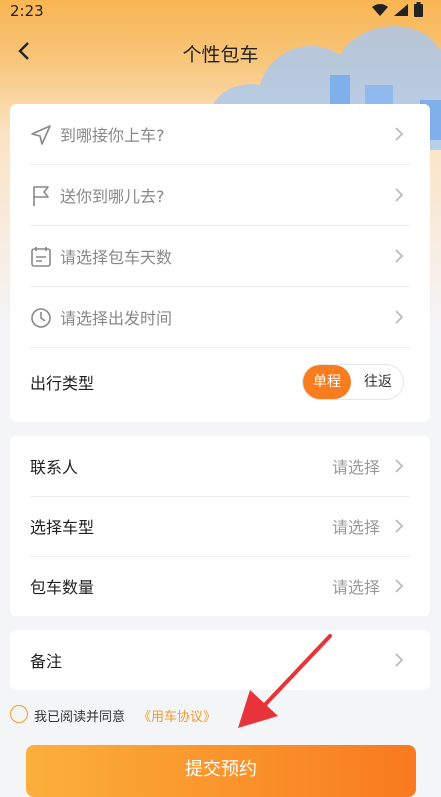 The height and width of the screenshot is (797, 441). What do you see at coordinates (220, 134) in the screenshot?
I see `pickup-row: 到哪接你上车?` at bounding box center [220, 134].